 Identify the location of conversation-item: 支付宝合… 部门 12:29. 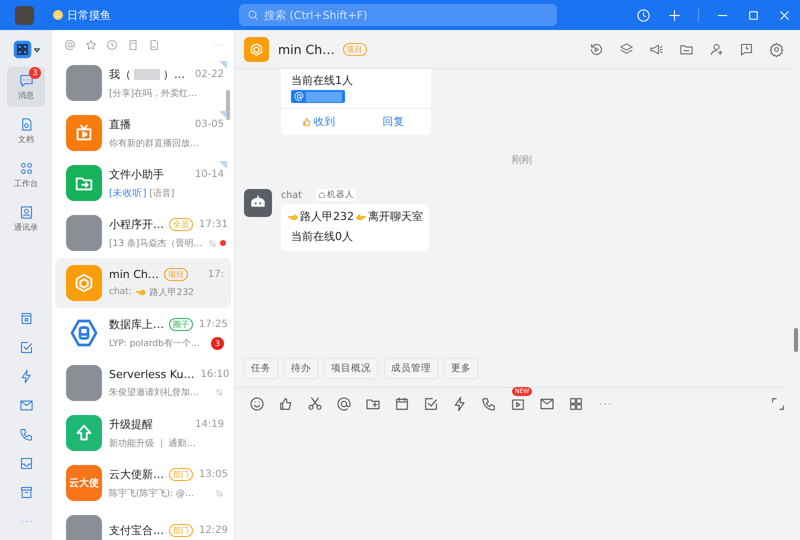
(143, 524).